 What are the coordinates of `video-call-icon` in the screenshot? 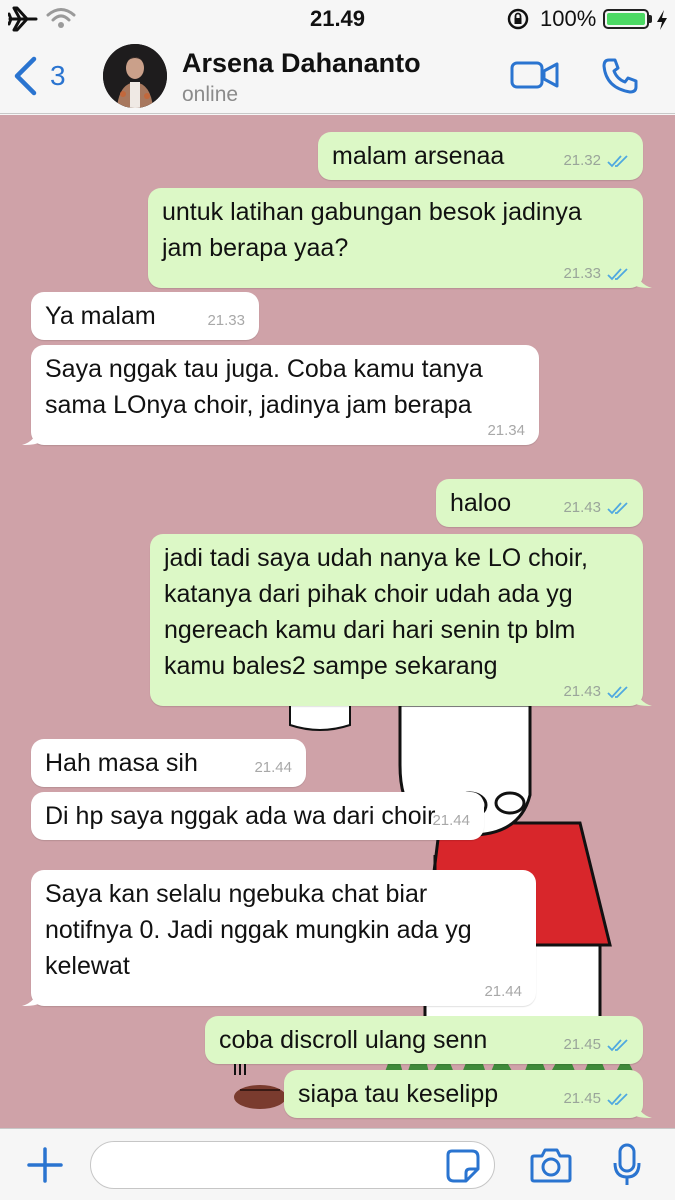 It's located at (535, 75).